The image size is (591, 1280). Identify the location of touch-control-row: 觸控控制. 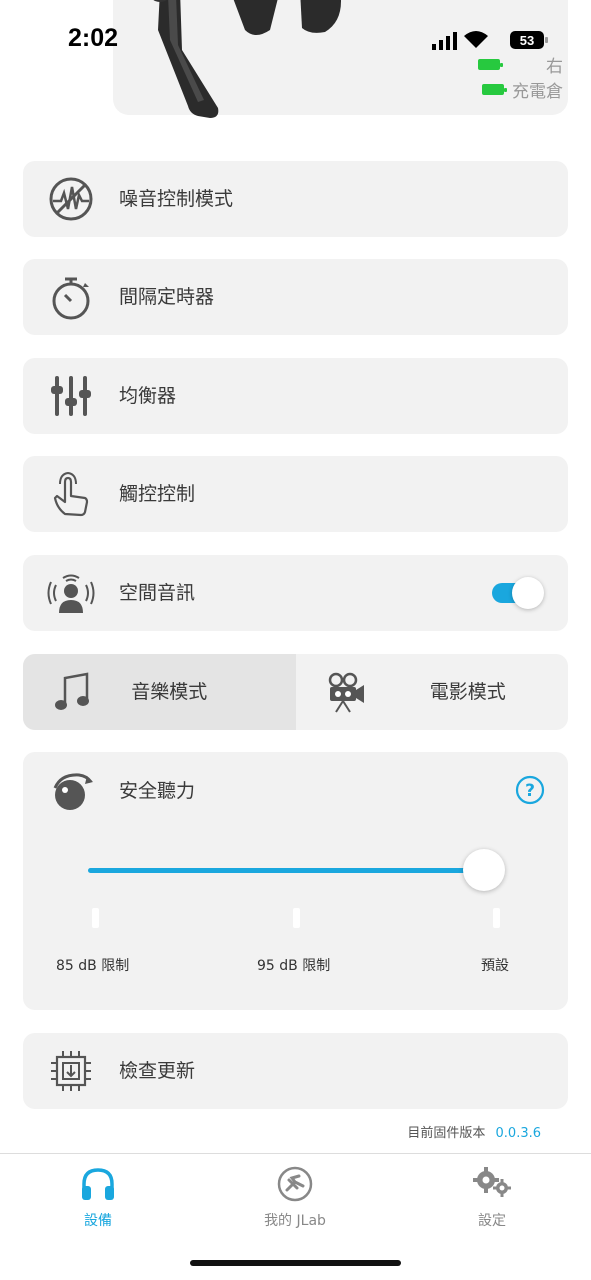
(295, 494).